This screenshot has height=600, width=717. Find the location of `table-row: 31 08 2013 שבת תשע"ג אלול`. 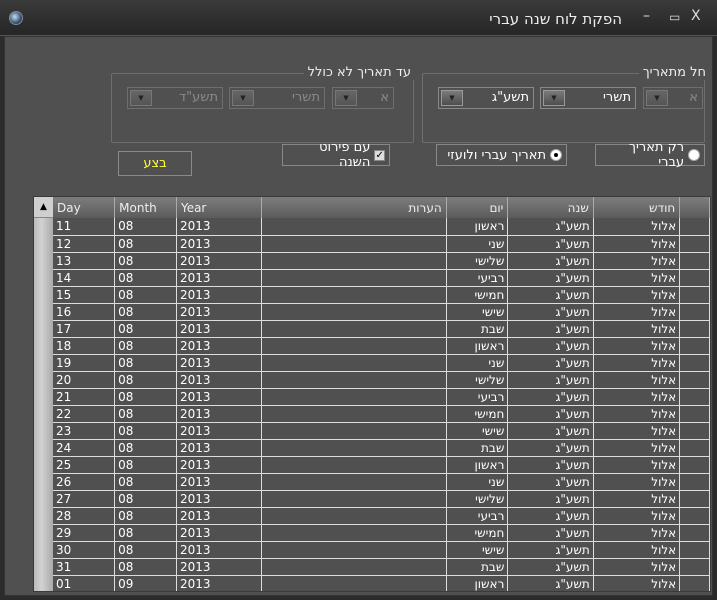

table-row: 31 08 2013 שבת תשע"ג אלול is located at coordinates (381, 567).